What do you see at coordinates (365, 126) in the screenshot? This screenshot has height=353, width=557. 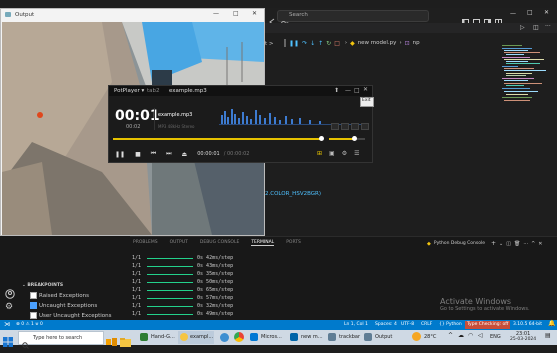 I see `settings-toggle-button` at bounding box center [365, 126].